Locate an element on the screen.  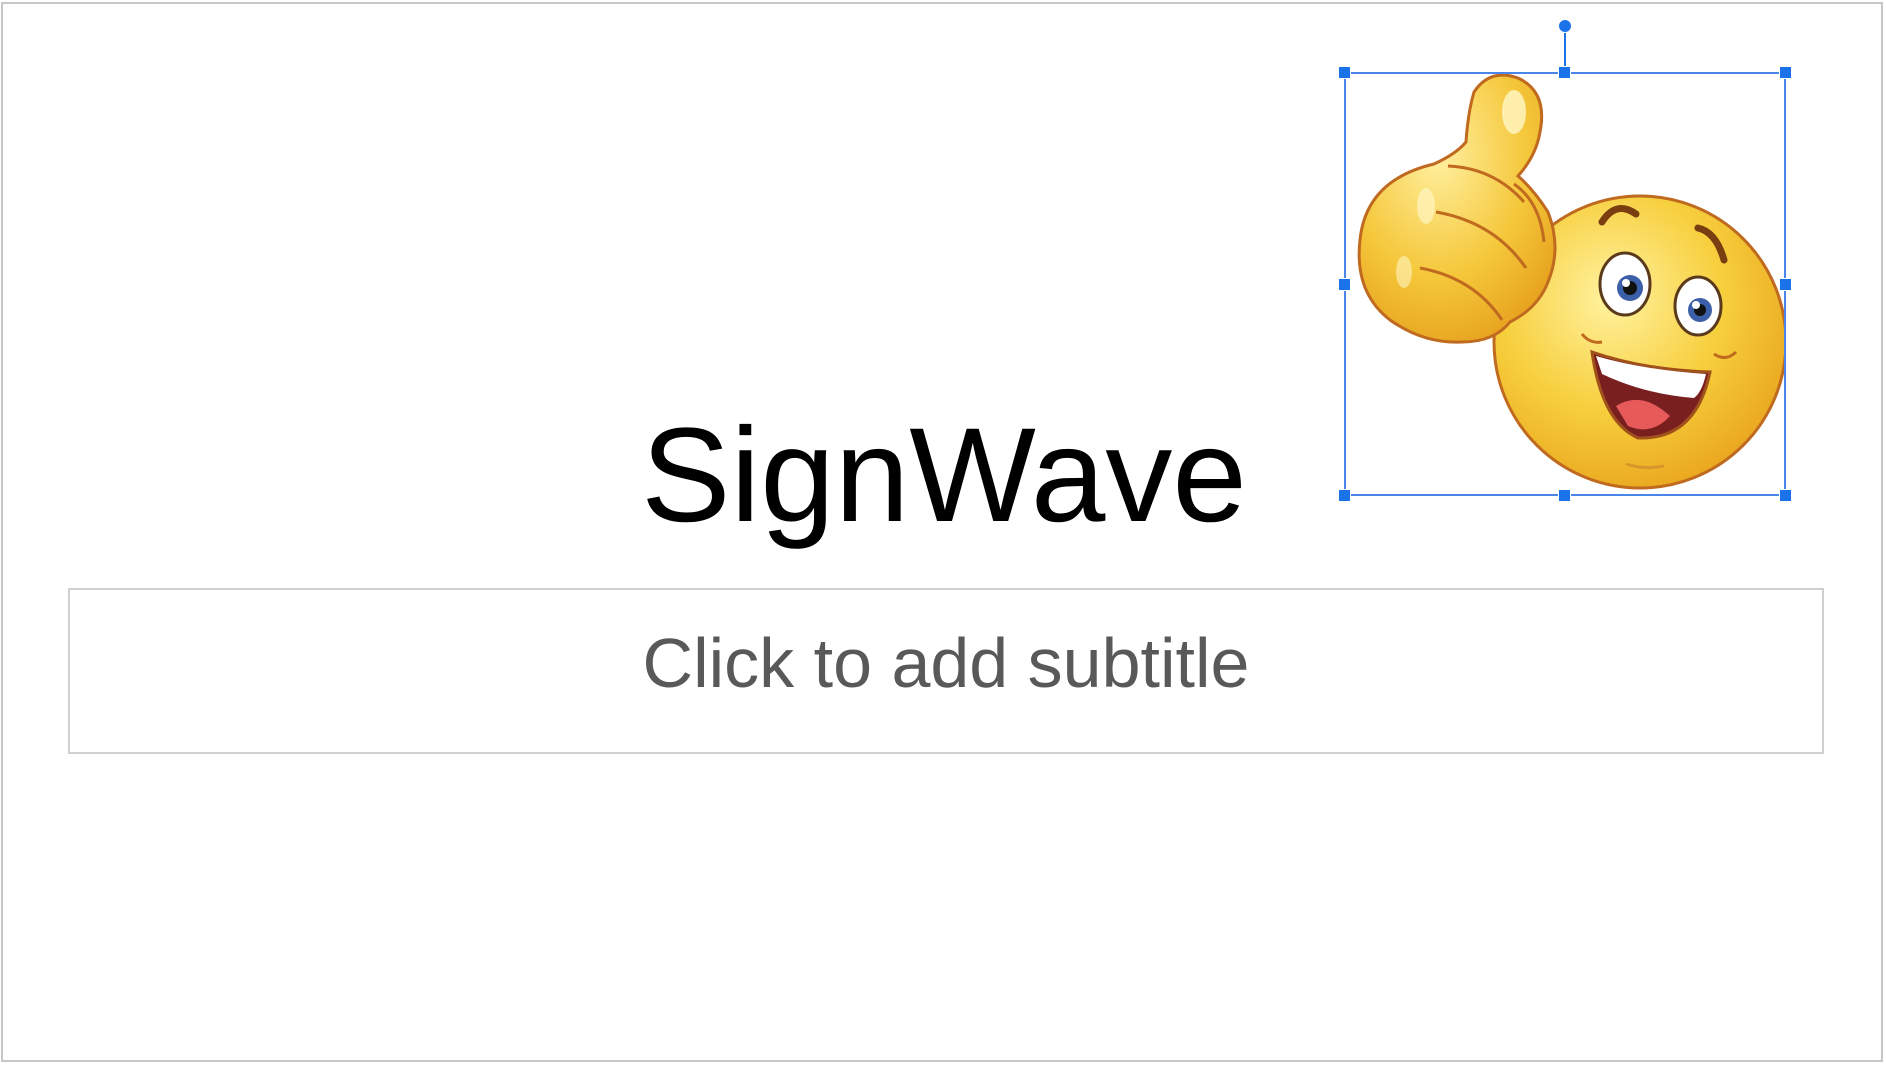
resize-handle-bottom-right is located at coordinates (1785, 495).